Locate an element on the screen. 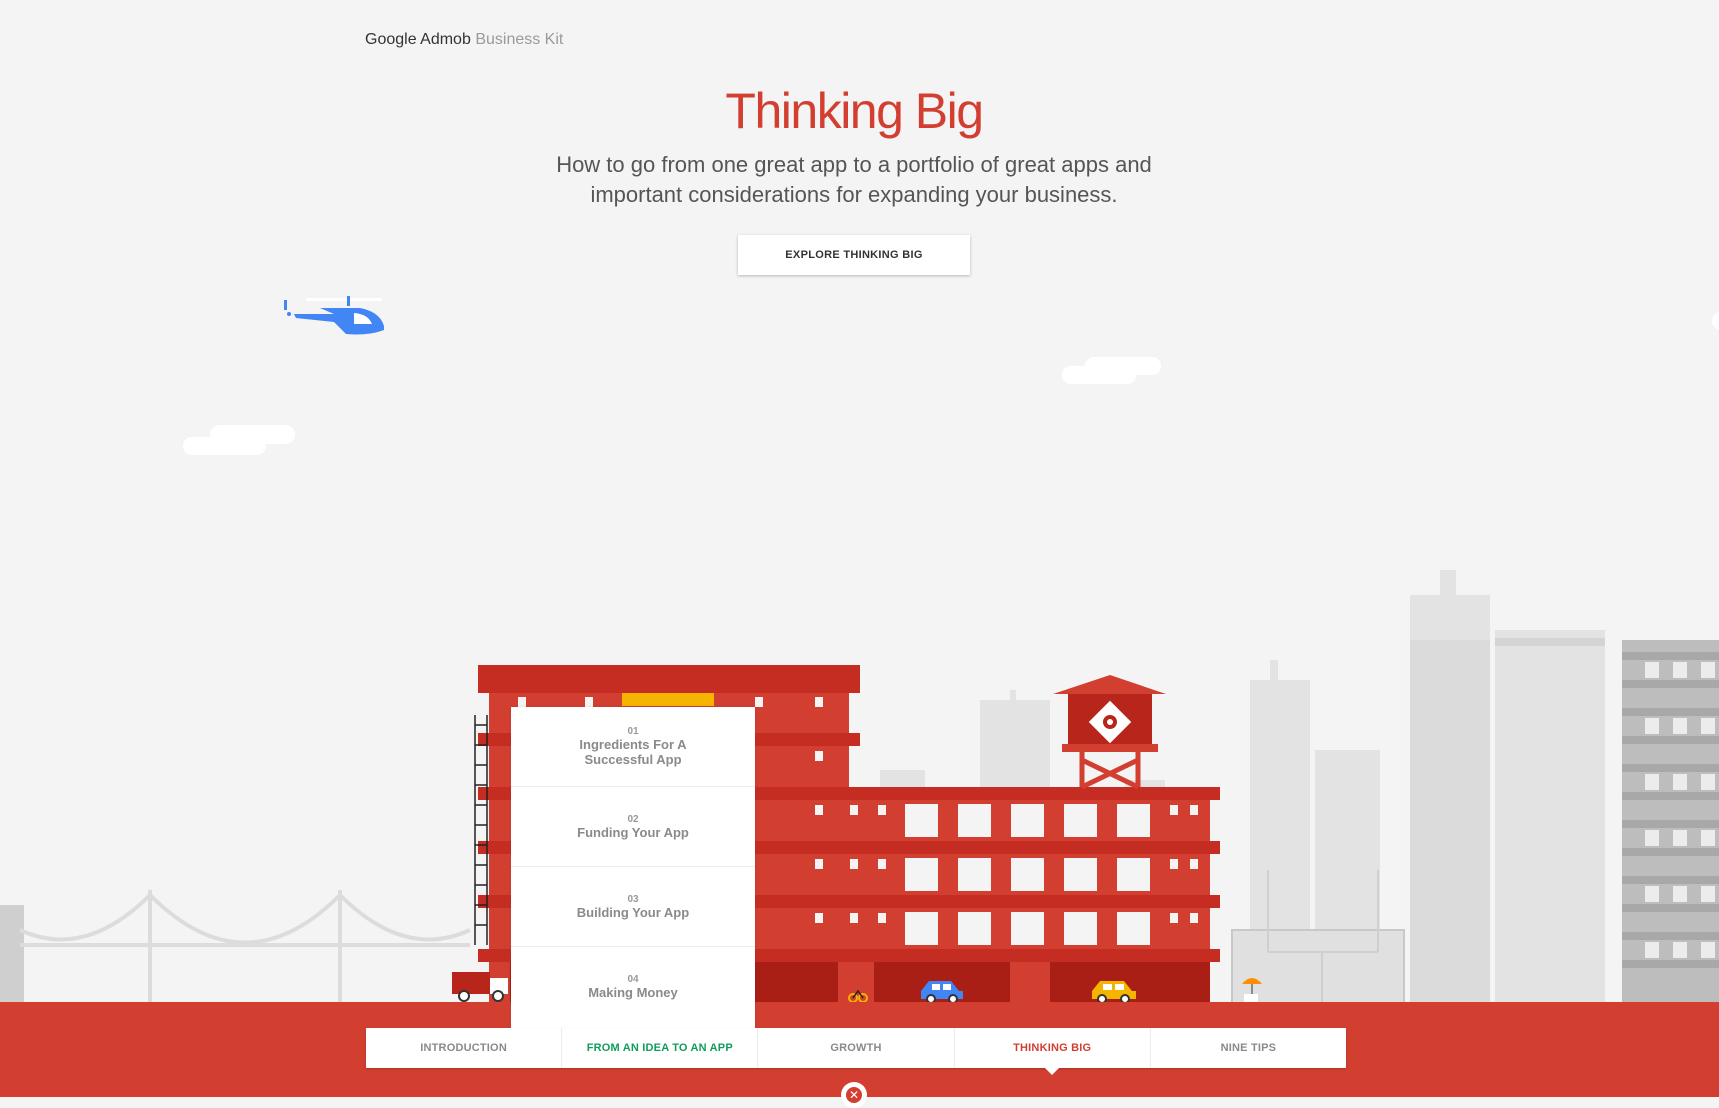 The height and width of the screenshot is (1108, 1719). chapter-item-04: 04 Making Money is located at coordinates (633, 987).